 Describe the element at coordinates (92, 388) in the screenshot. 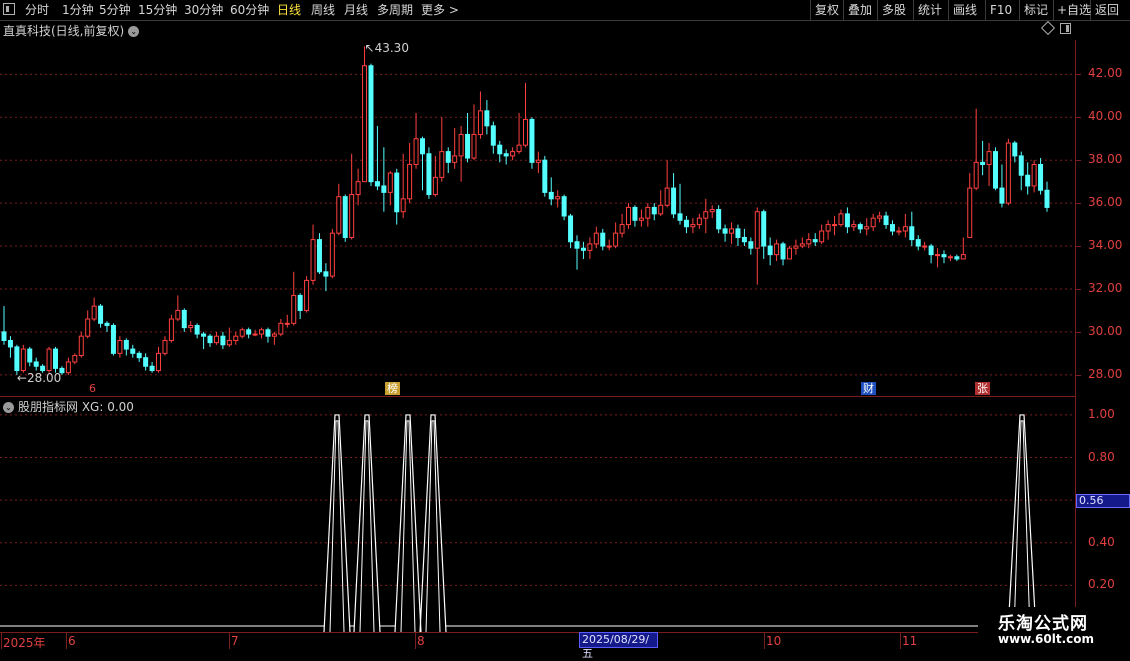

I see `event-badge: 6` at that location.